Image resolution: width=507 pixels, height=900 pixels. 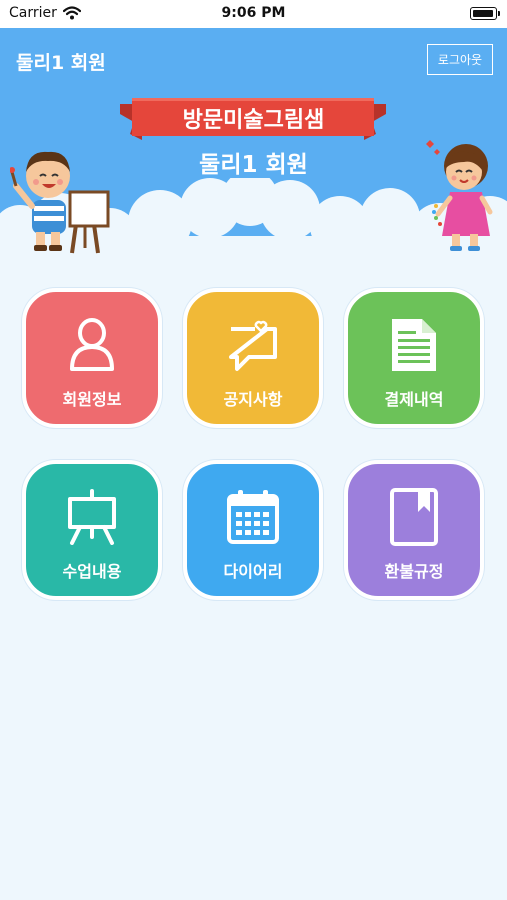 I want to click on banner-title: 방문미술그림샘, so click(x=253, y=120).